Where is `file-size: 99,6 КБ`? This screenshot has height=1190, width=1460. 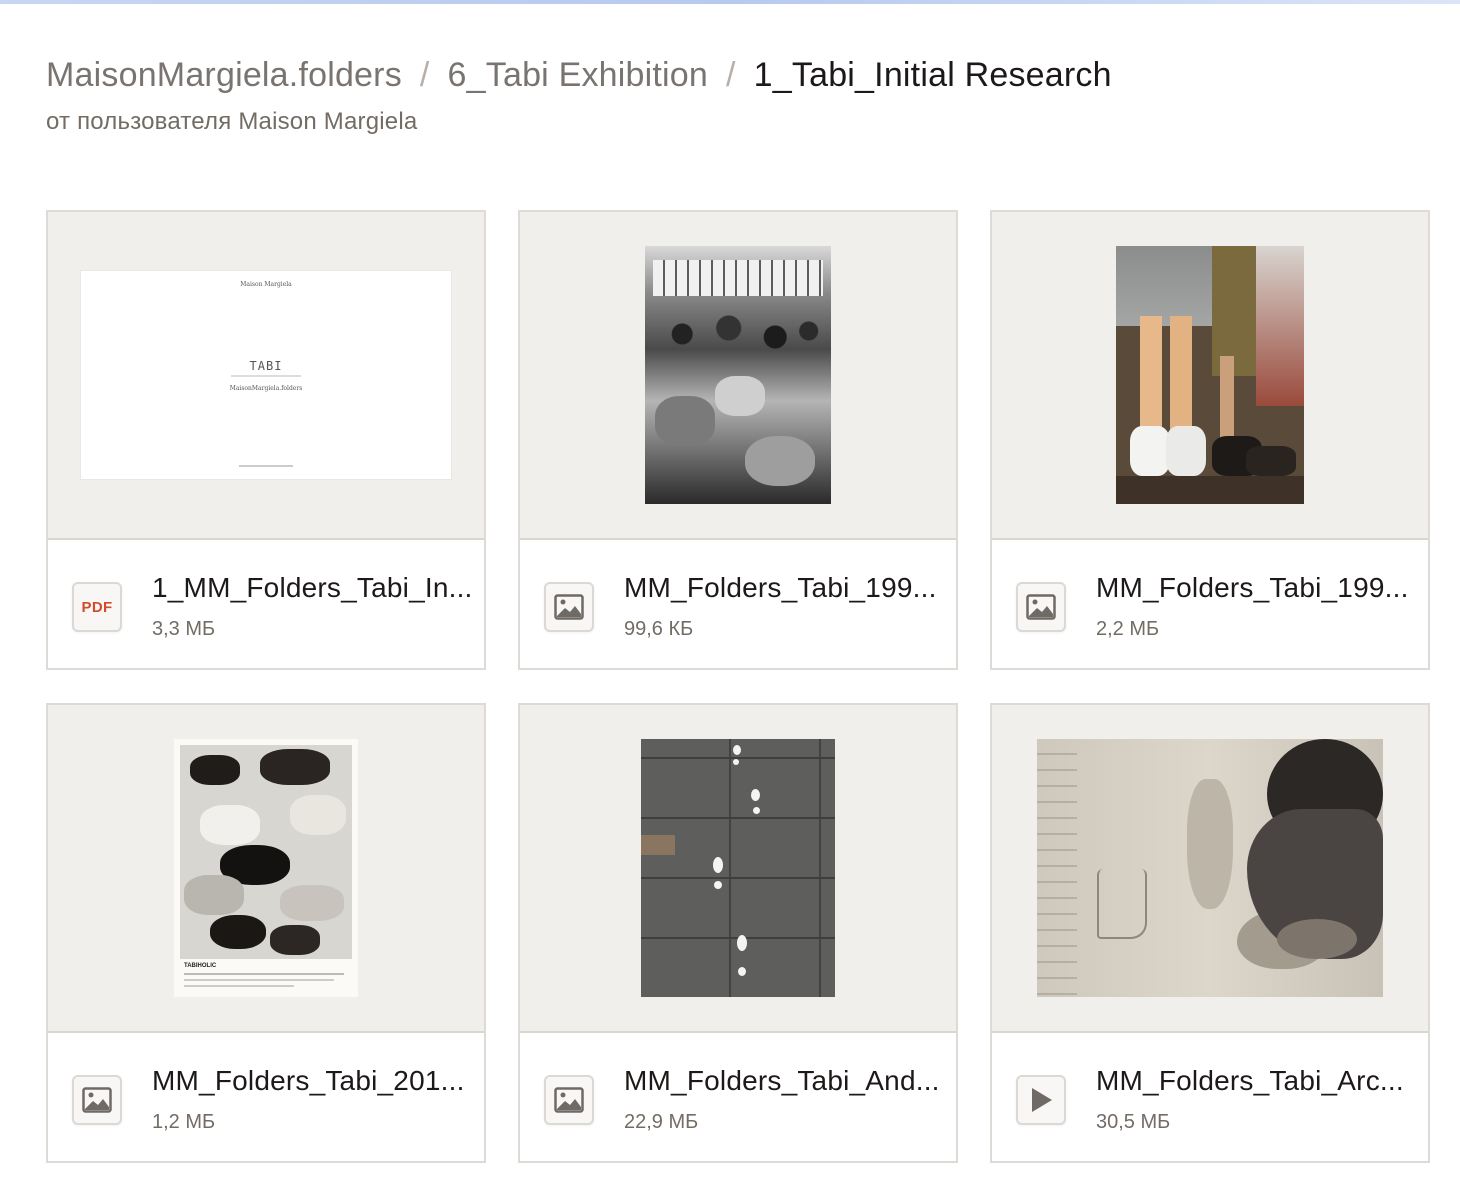
file-size: 99,6 КБ is located at coordinates (659, 629).